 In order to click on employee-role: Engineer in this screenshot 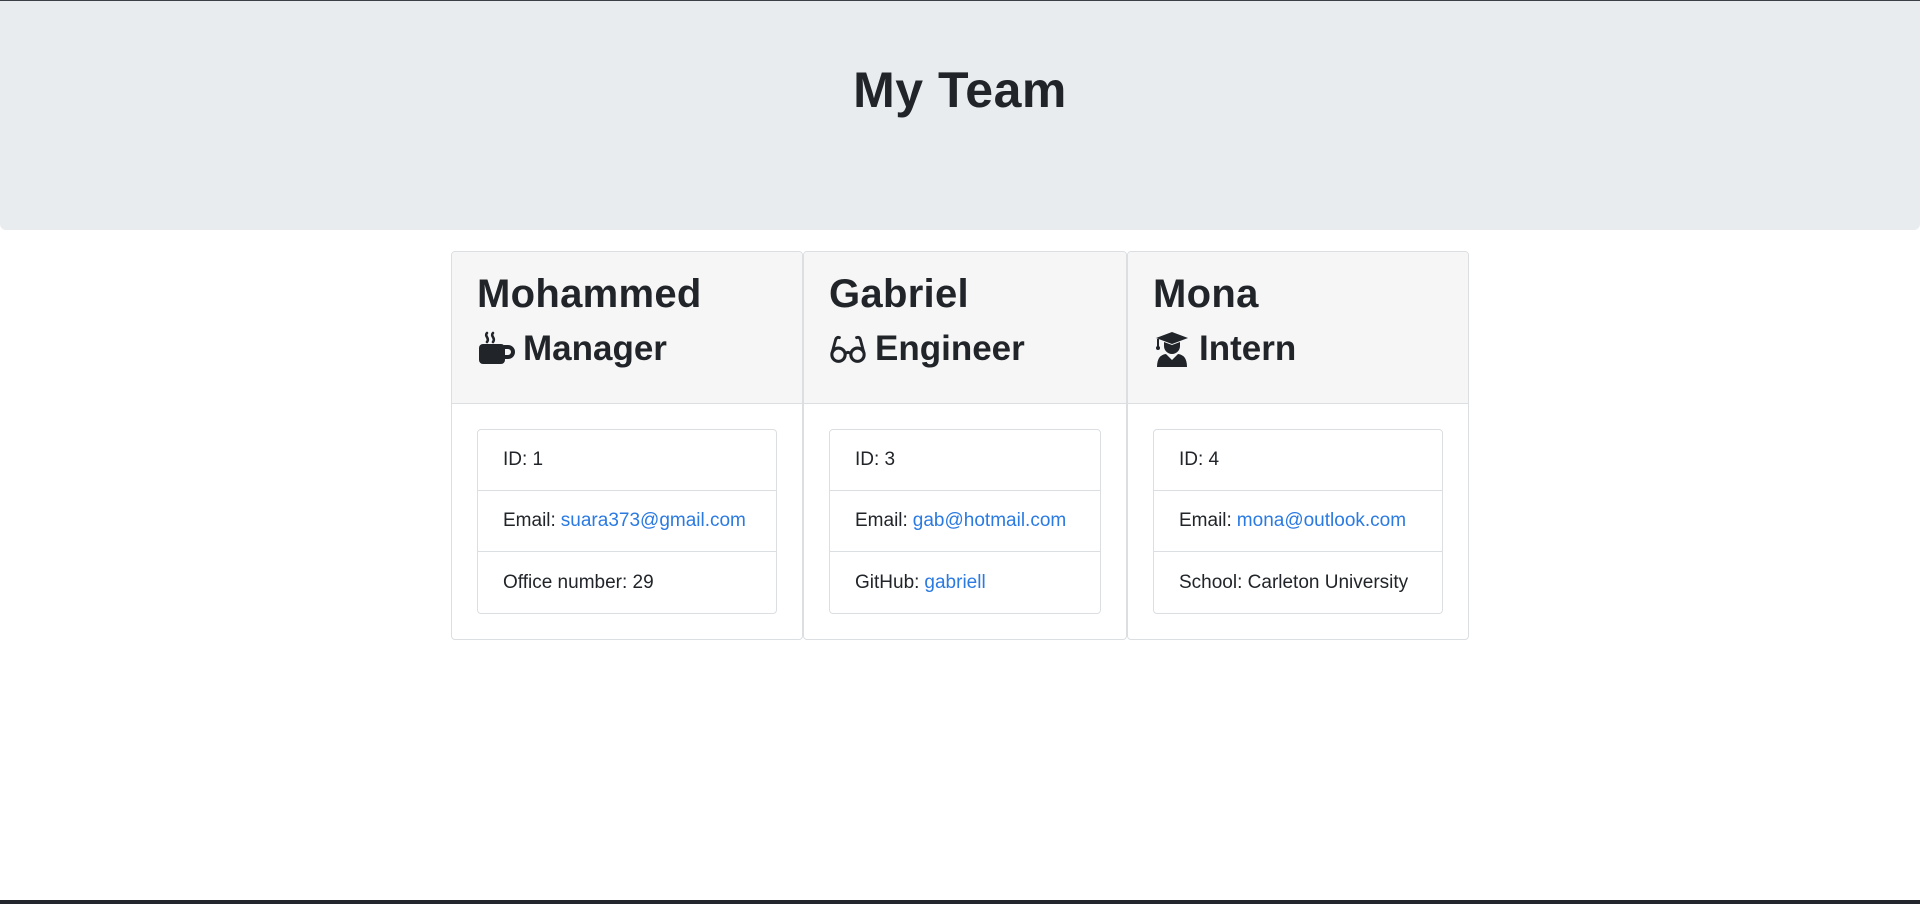, I will do `click(965, 349)`.